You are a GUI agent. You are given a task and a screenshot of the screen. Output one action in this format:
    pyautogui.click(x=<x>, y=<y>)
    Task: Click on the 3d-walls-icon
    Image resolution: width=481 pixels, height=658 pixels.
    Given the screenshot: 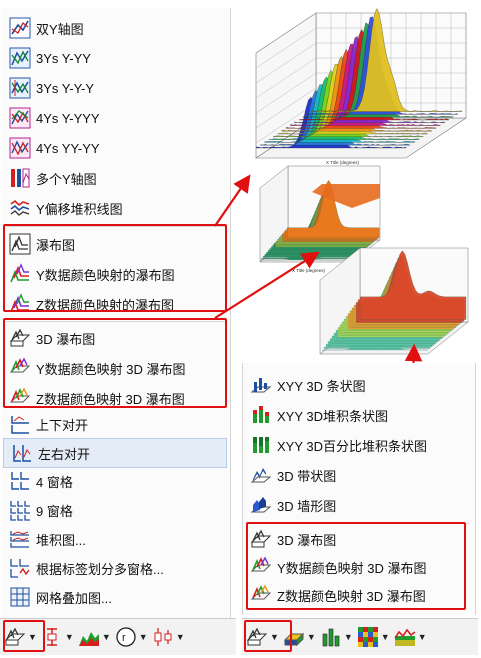 What is the action you would take?
    pyautogui.click(x=261, y=505)
    